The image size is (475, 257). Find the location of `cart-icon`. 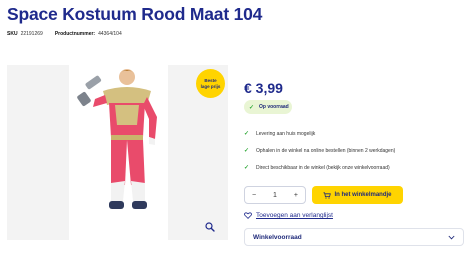

cart-icon is located at coordinates (327, 195).